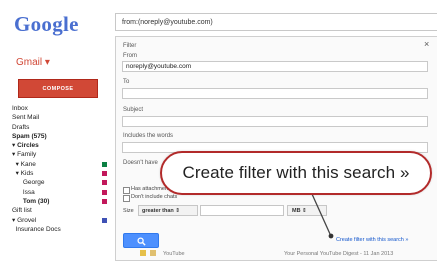 Image resolution: width=437 pixels, height=261 pixels. I want to click on callout-text: Create filter with this search », so click(296, 172).